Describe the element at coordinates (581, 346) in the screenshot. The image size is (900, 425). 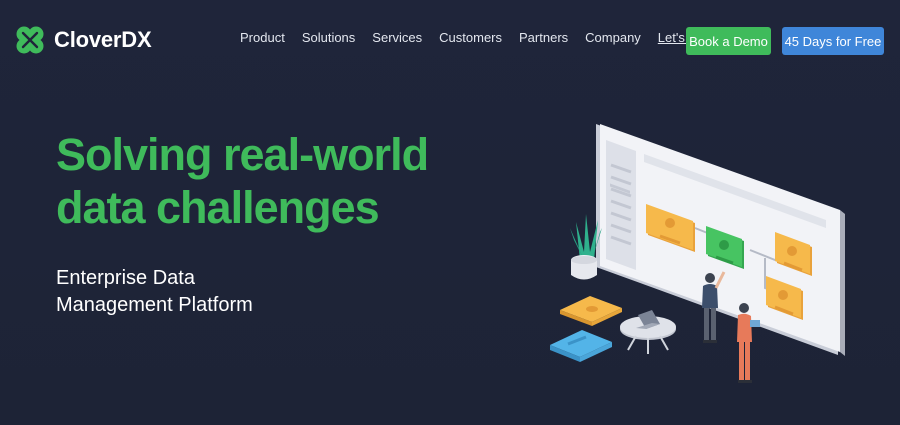
I see `blue-floor-card` at that location.